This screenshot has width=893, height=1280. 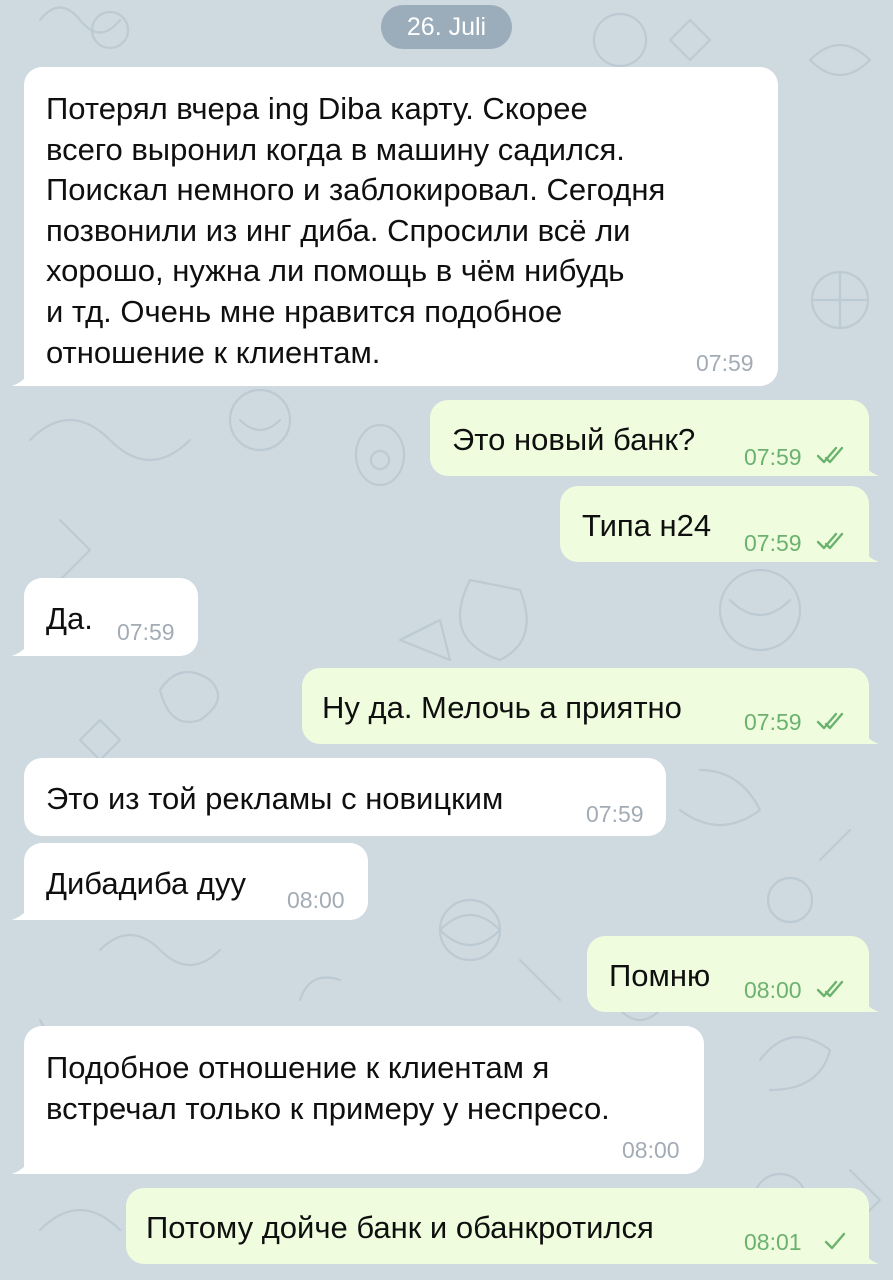 What do you see at coordinates (400, 1227) in the screenshot?
I see `message-text: Потому дойче банк и обанкротился` at bounding box center [400, 1227].